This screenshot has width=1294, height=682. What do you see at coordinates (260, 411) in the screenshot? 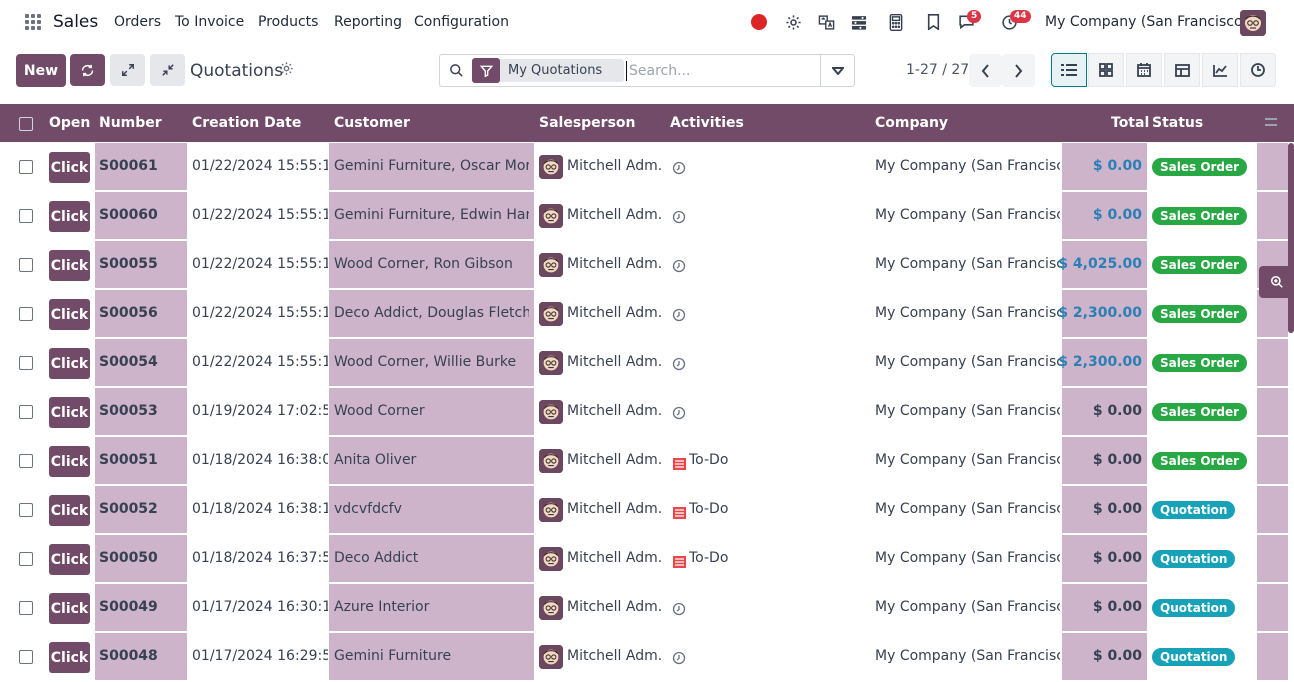
I see `creation-date: 01/19/2024 17:02:56` at bounding box center [260, 411].